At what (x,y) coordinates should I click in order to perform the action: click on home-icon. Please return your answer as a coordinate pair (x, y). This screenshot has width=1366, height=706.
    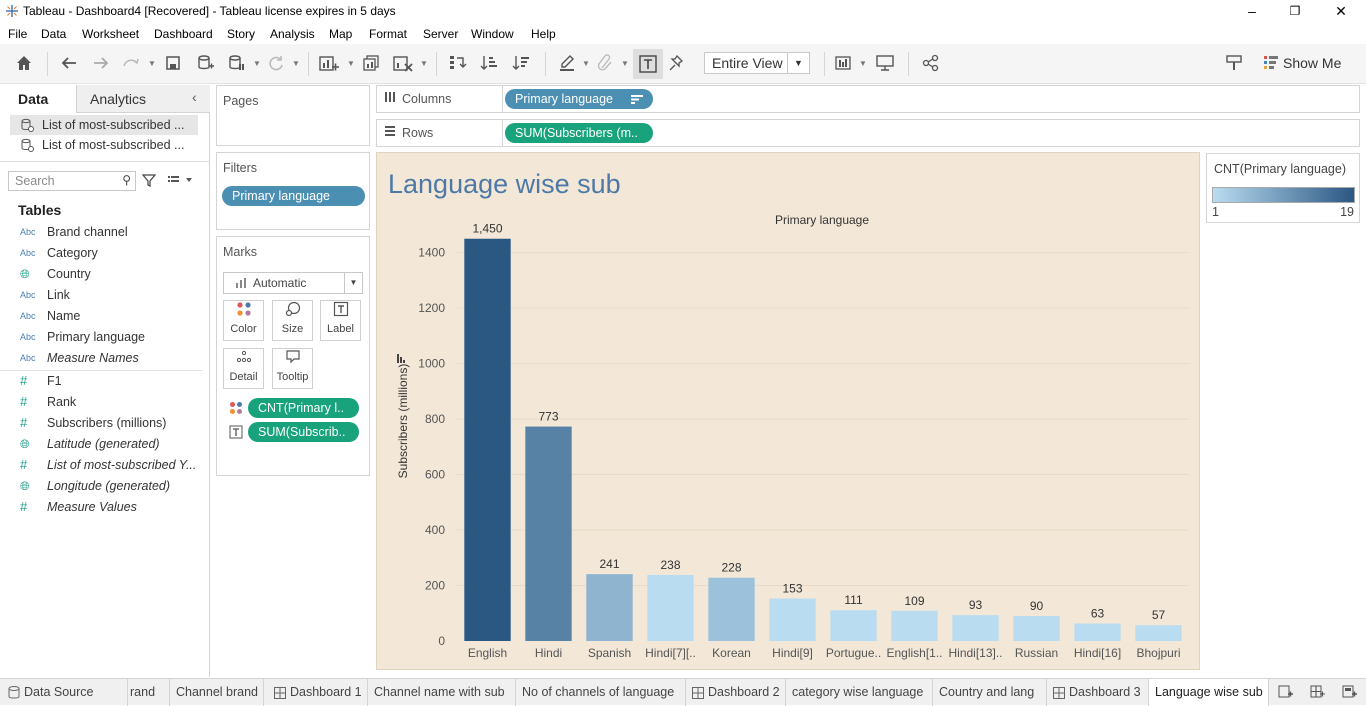
    Looking at the image, I should click on (24, 64).